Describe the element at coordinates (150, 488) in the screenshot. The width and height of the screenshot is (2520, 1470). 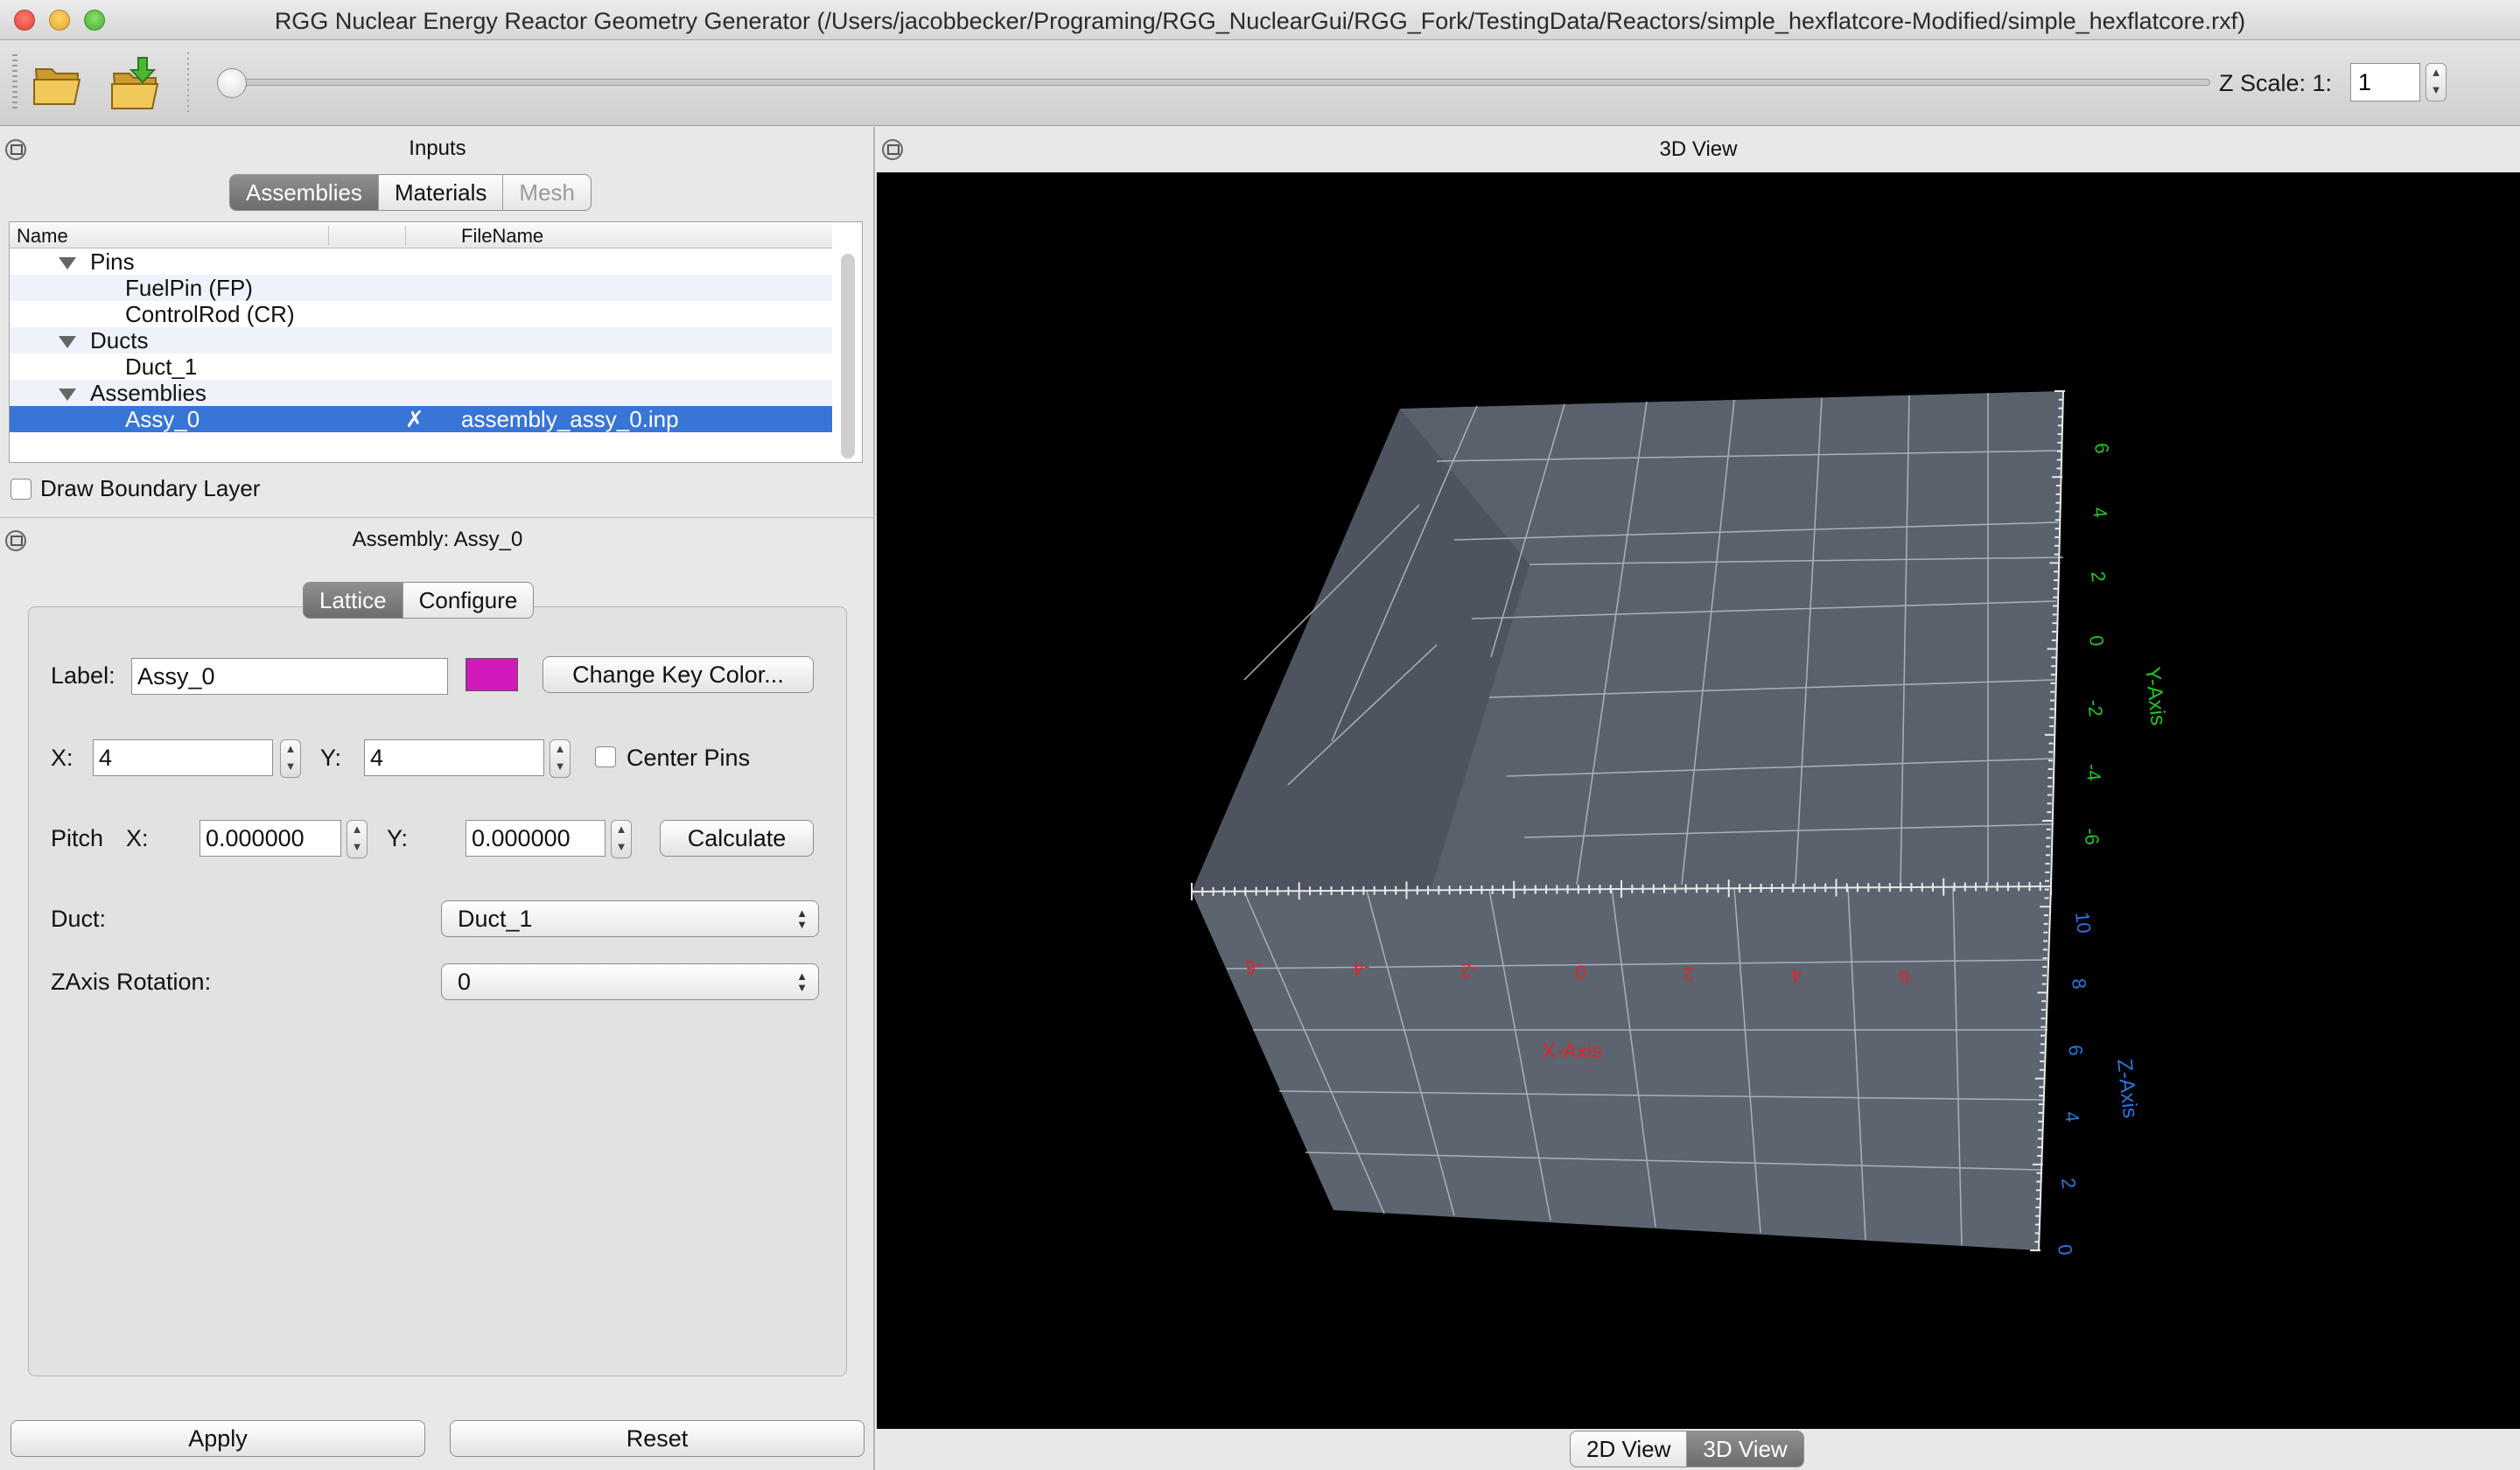
I see `draw-boundary-layer-label: Draw Boundary Layer` at that location.